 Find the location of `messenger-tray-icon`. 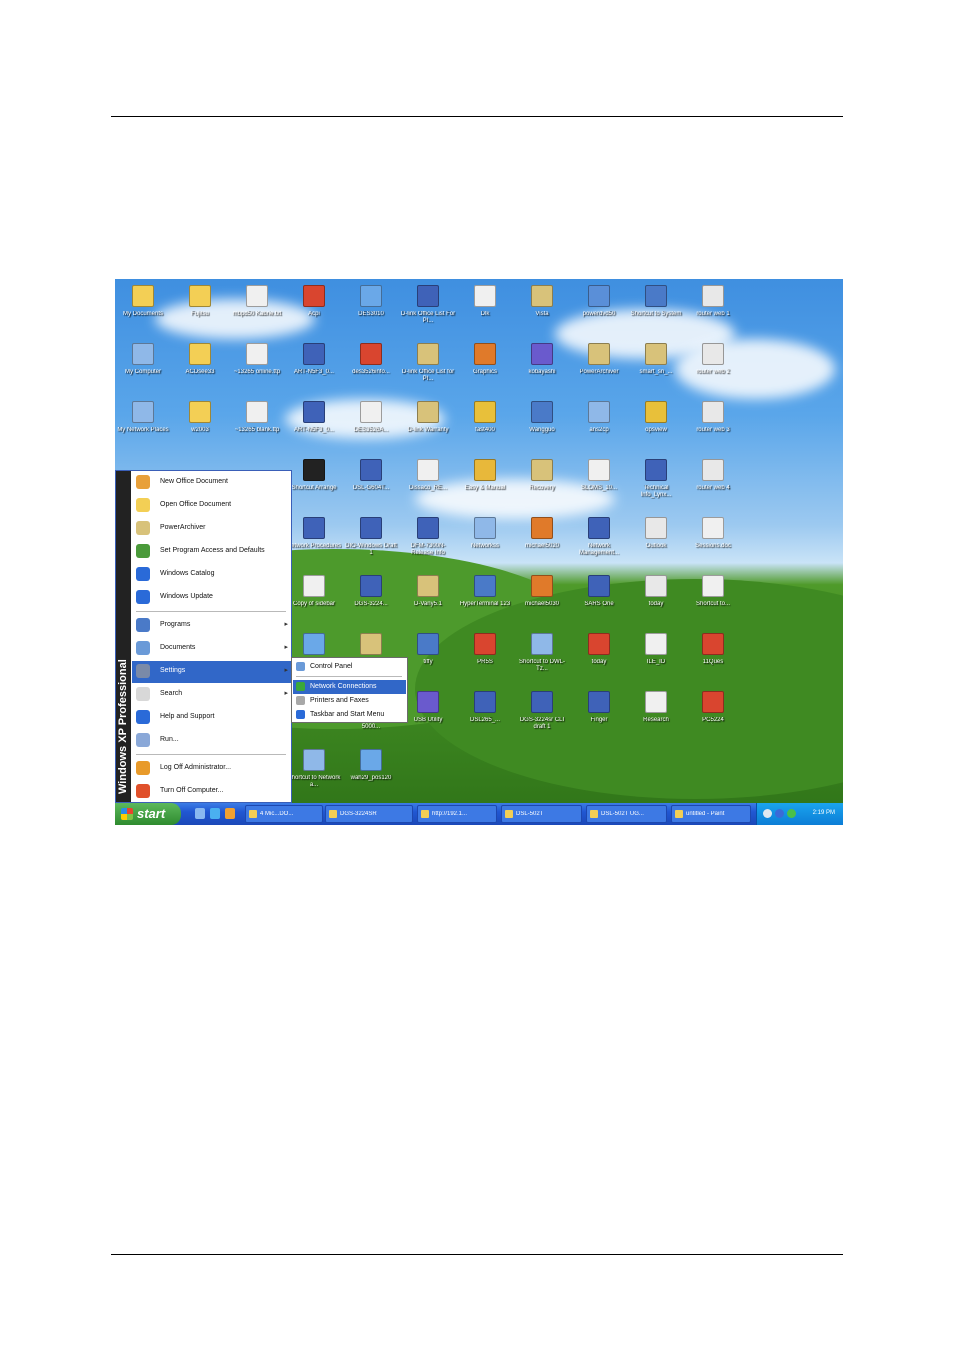

messenger-tray-icon is located at coordinates (791, 813).